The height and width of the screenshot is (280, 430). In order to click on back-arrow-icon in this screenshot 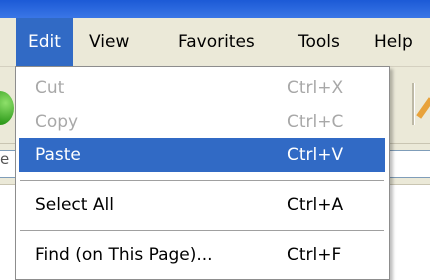, I will do `click(7, 108)`.